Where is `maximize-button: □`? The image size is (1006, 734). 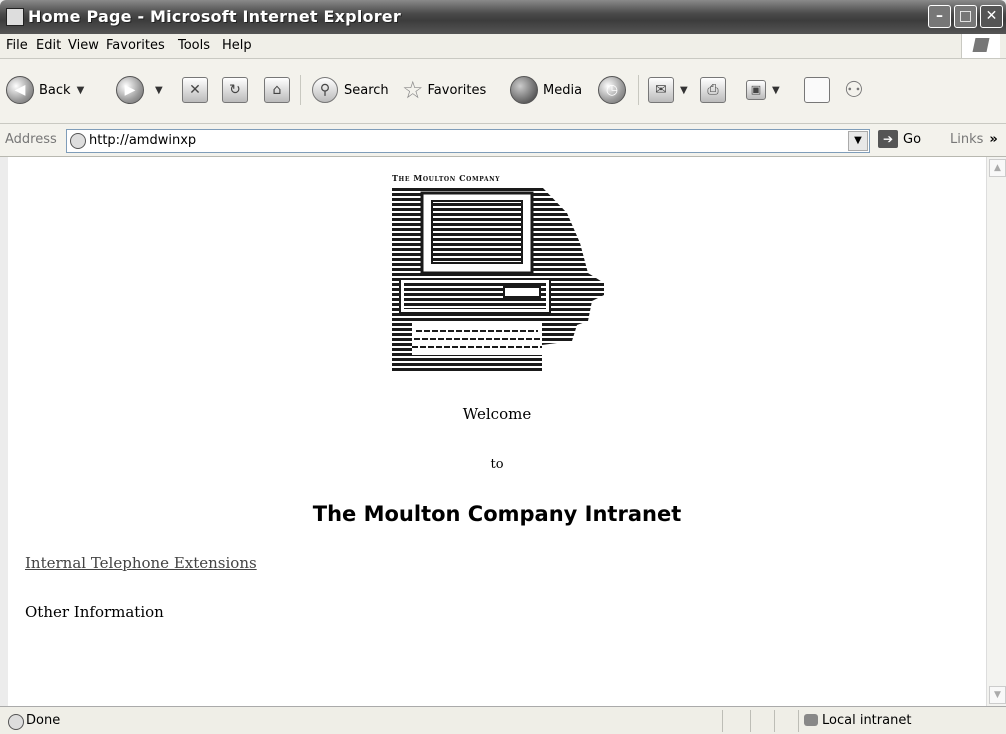
maximize-button: □ is located at coordinates (965, 16).